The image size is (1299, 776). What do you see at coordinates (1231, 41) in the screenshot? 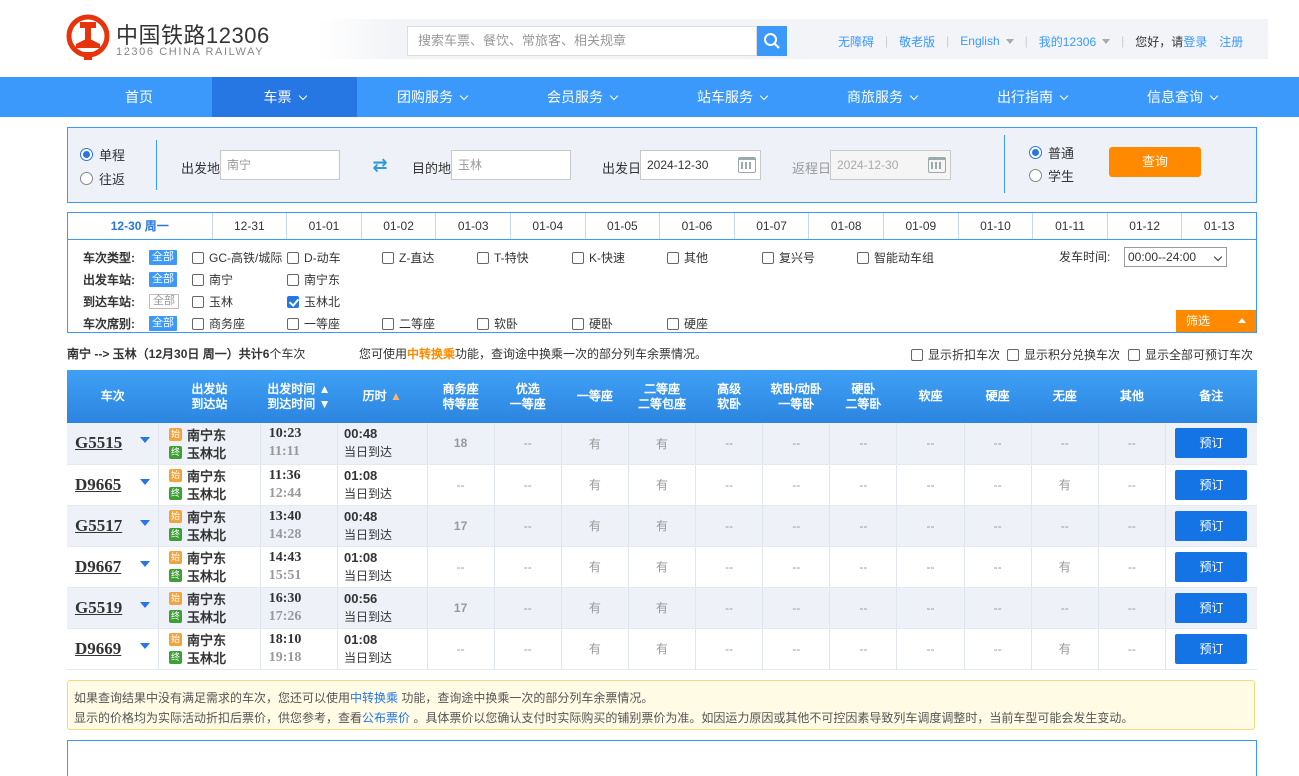
I see `register-link: 注册` at bounding box center [1231, 41].